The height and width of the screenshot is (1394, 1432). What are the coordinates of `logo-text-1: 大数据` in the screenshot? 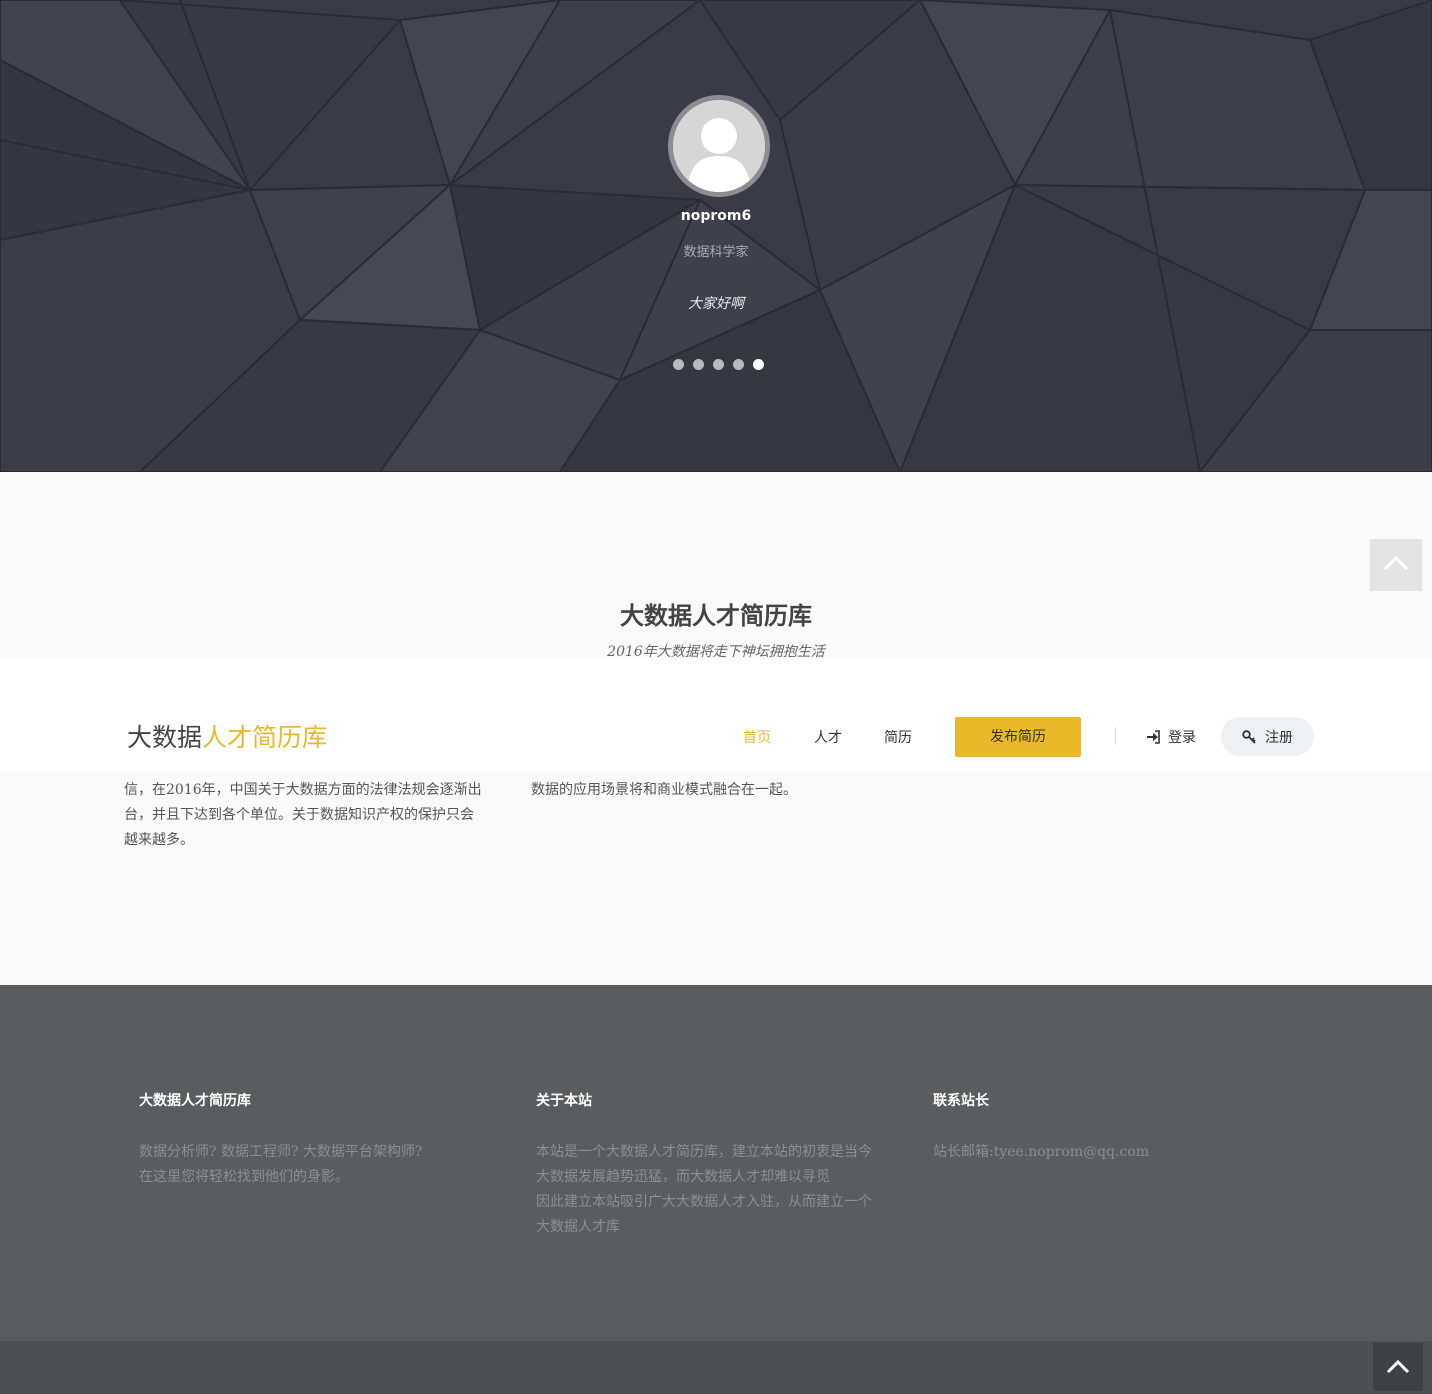 It's located at (165, 737).